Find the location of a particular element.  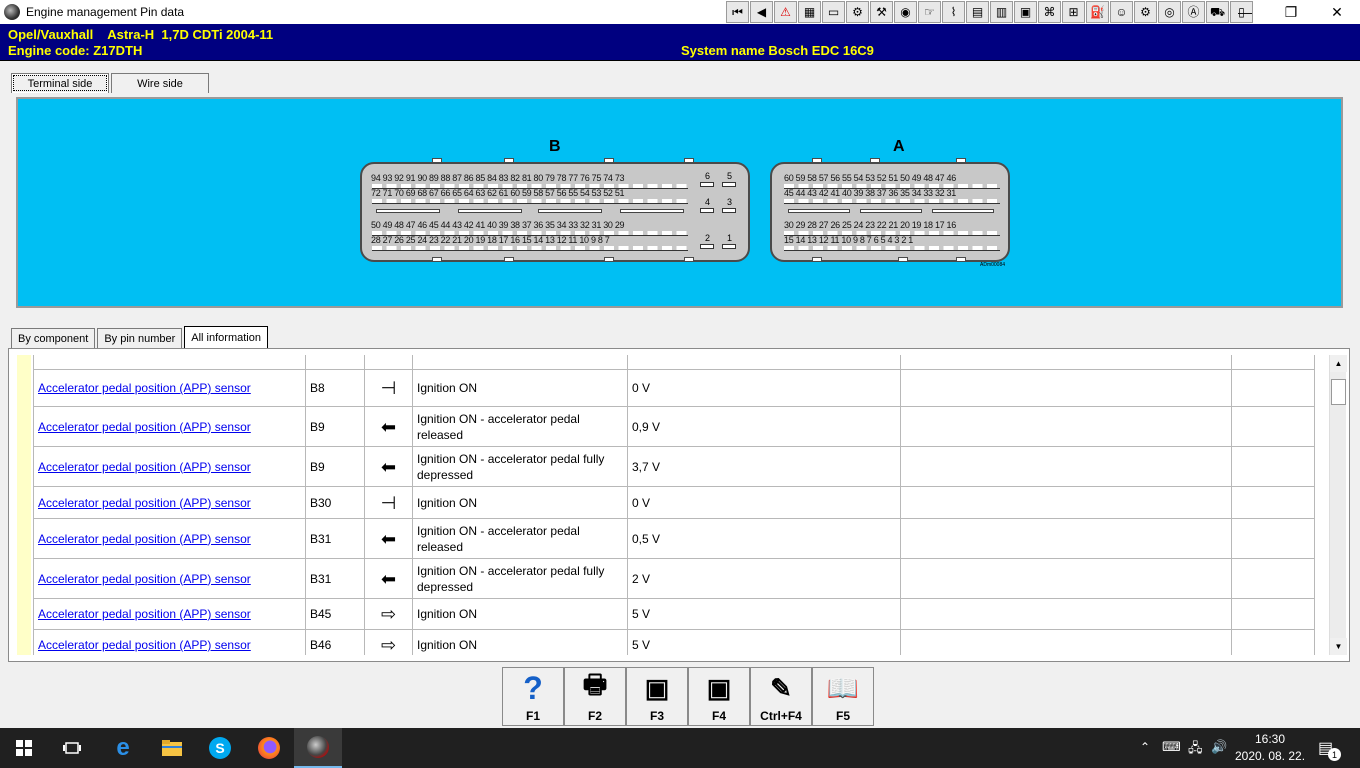

warning-icon: ⚠ is located at coordinates (785, 12).